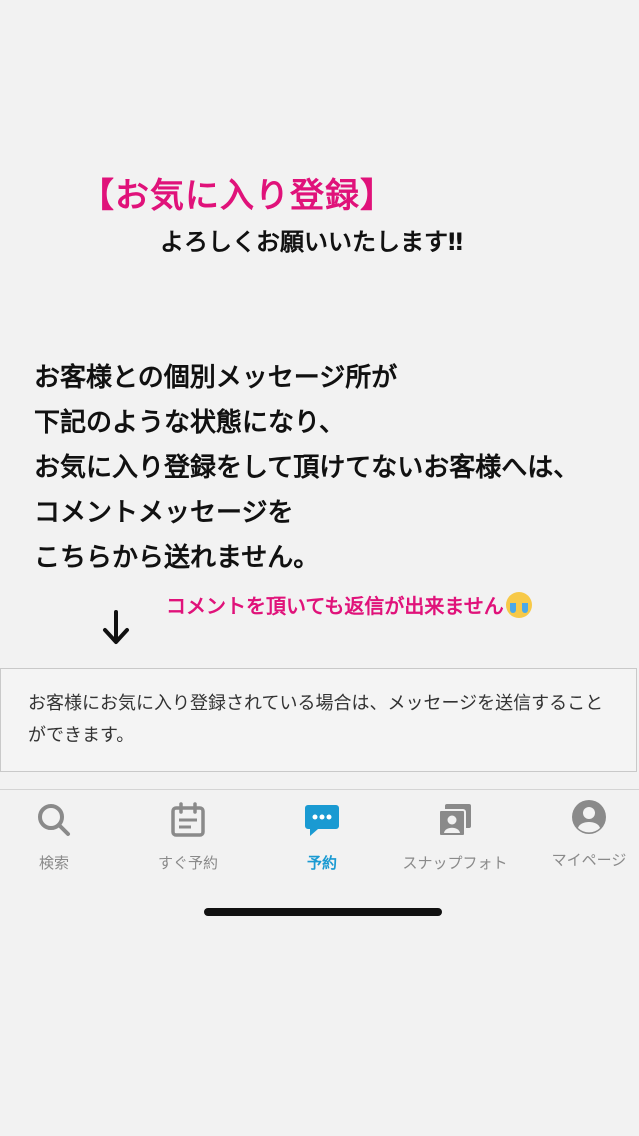 The height and width of the screenshot is (1136, 639). What do you see at coordinates (316, 719) in the screenshot?
I see `message-notice-text: お客様にお気に入り登録されている場合は、メッセージを送信することができます。` at bounding box center [316, 719].